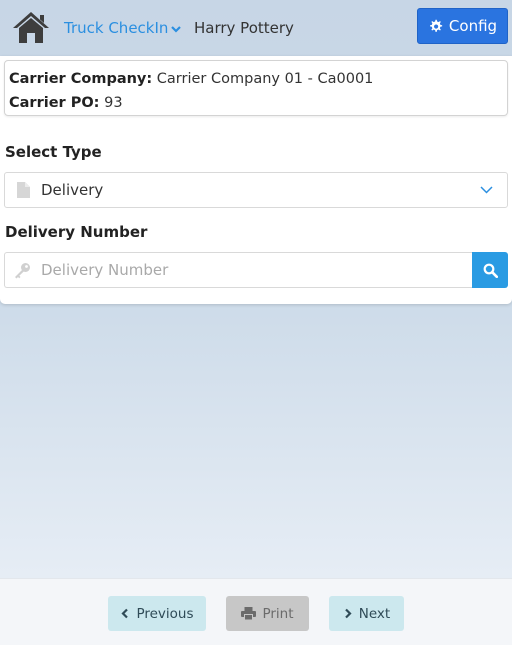 The image size is (512, 645). Describe the element at coordinates (165, 613) in the screenshot. I see `previous-label: Previous` at that location.